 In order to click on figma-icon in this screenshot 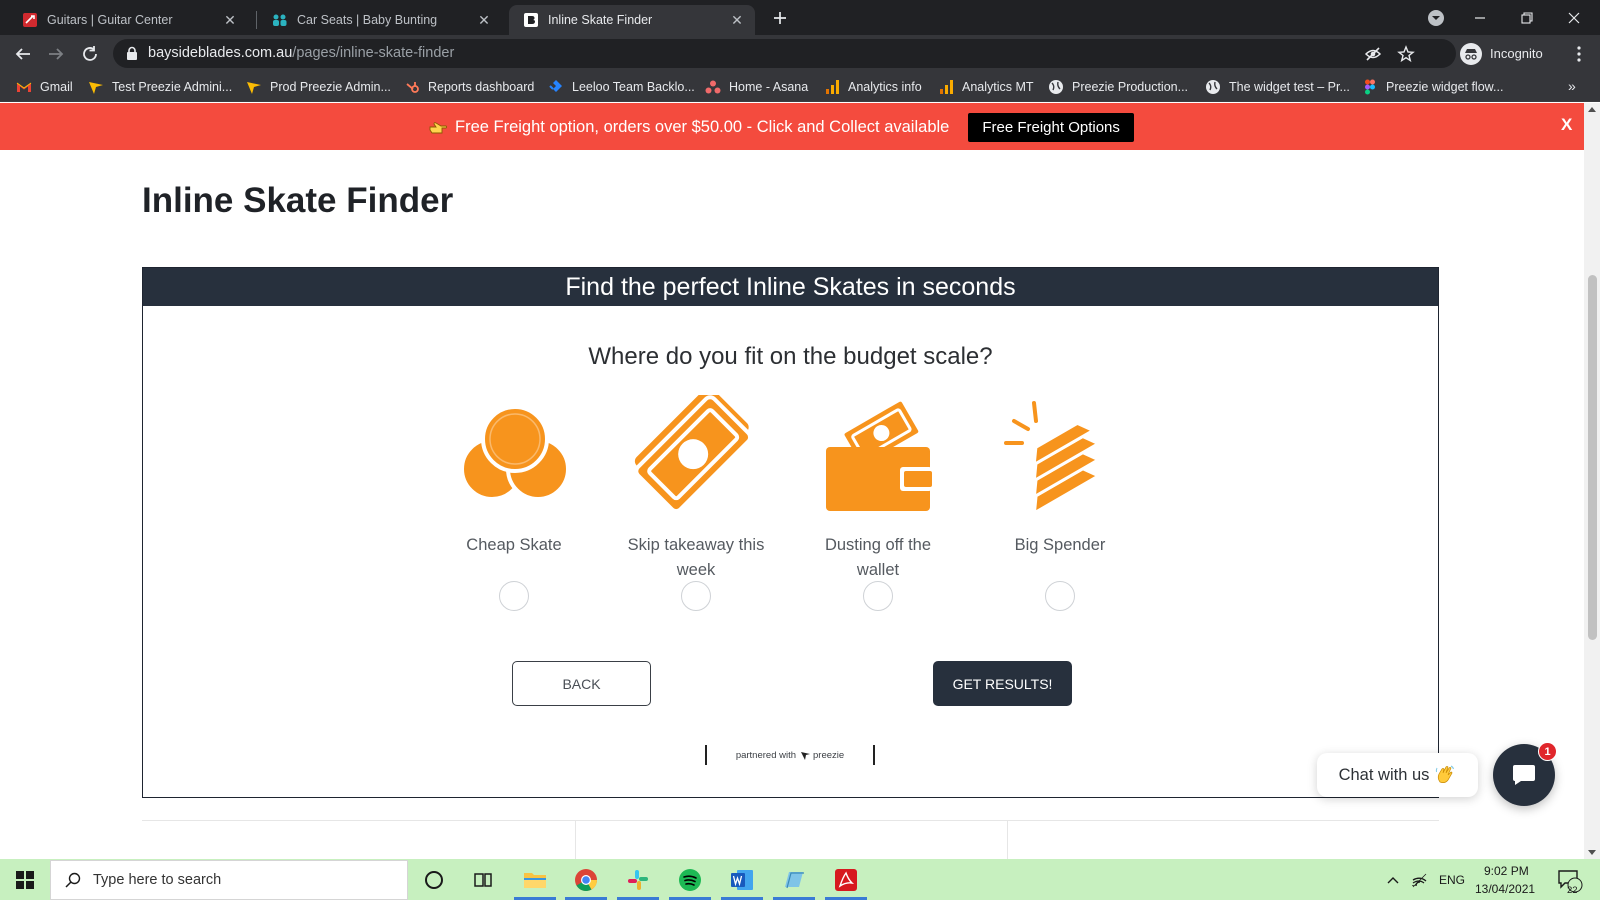, I will do `click(1370, 87)`.